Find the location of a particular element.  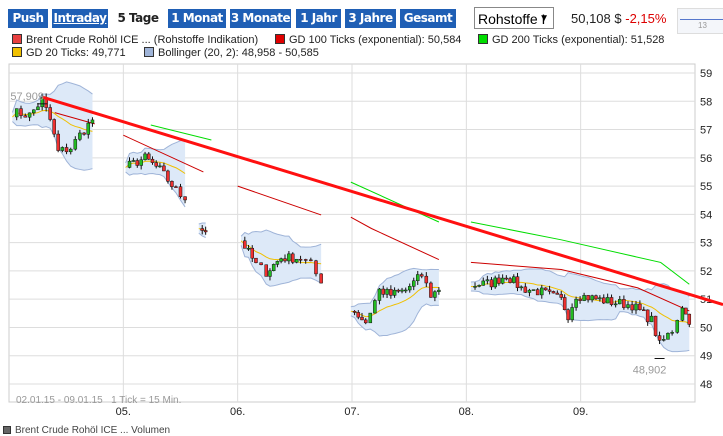

category-select: Rohstoffe I ▼ is located at coordinates (514, 18).